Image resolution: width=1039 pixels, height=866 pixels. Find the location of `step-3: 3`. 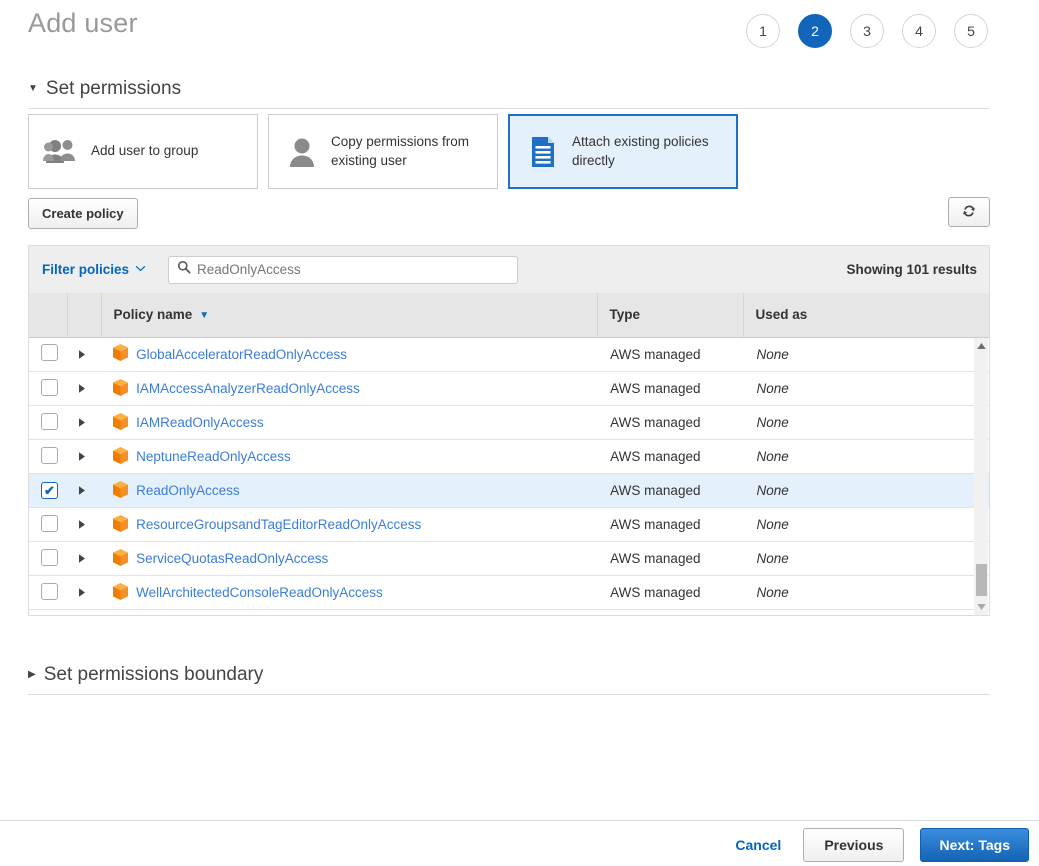

step-3: 3 is located at coordinates (867, 31).